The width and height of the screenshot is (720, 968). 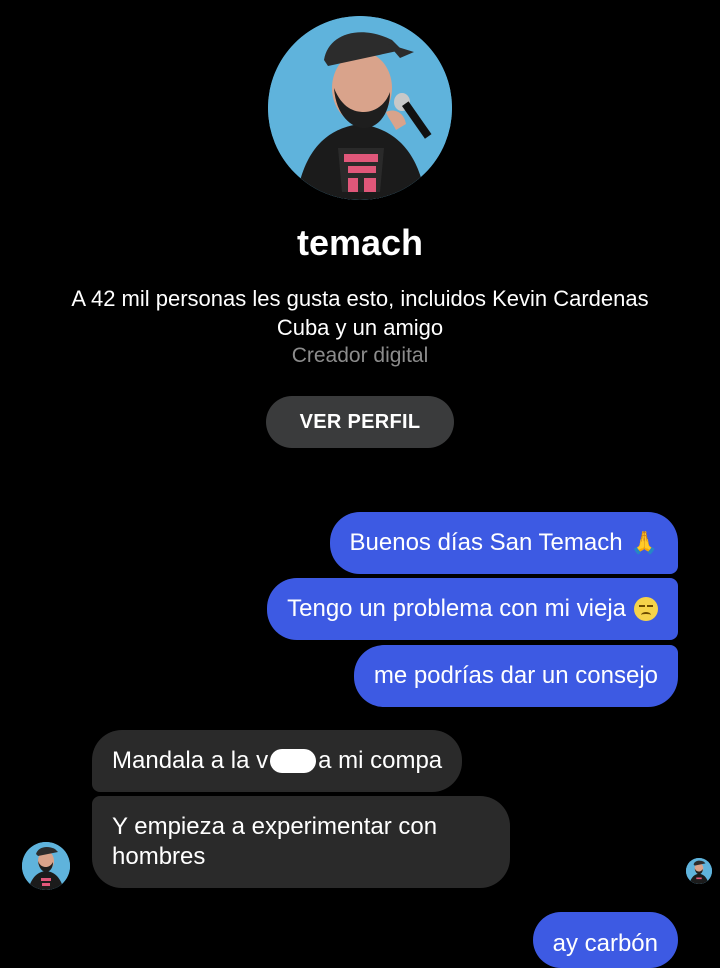 I want to click on sender-avatar, so click(x=46, y=866).